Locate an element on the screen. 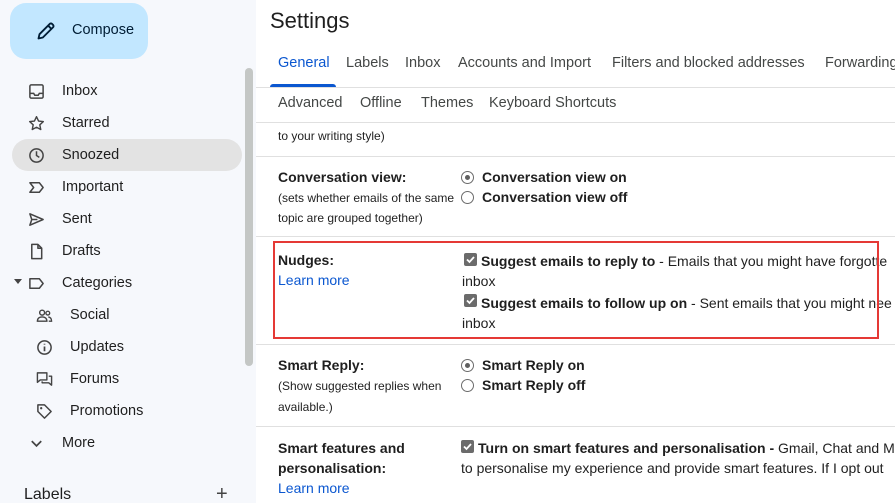  sidebar-item-important: Important is located at coordinates (127, 187).